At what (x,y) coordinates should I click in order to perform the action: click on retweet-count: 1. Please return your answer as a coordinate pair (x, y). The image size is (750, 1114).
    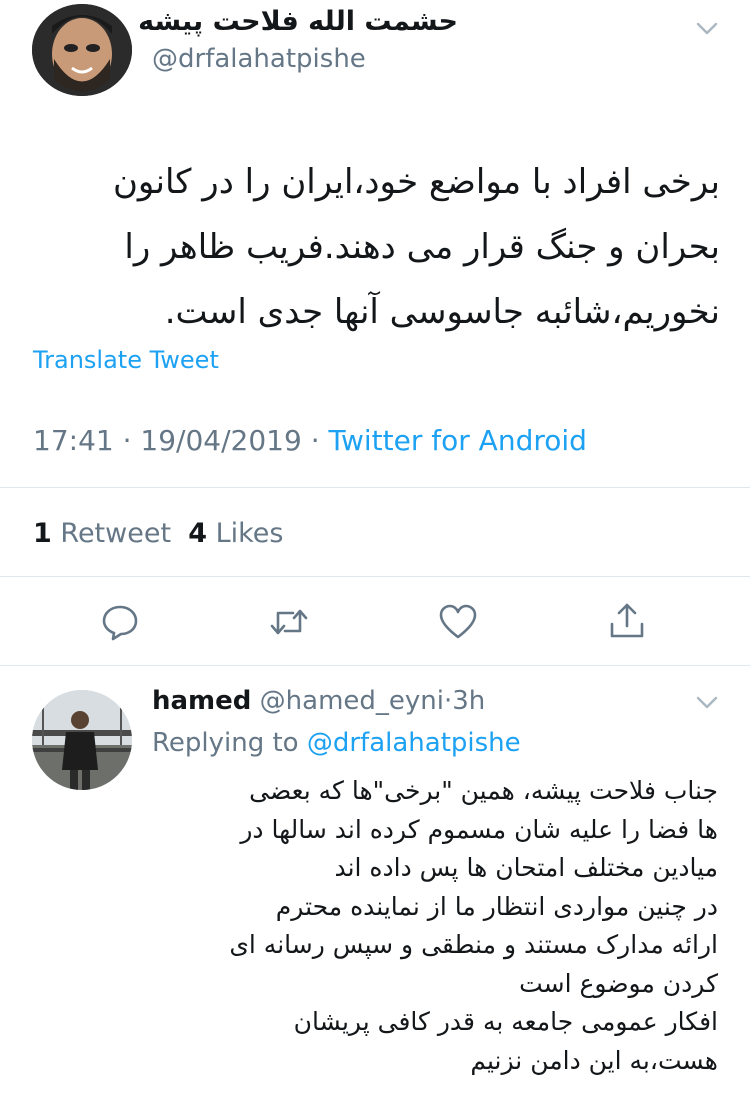
    Looking at the image, I should click on (42, 533).